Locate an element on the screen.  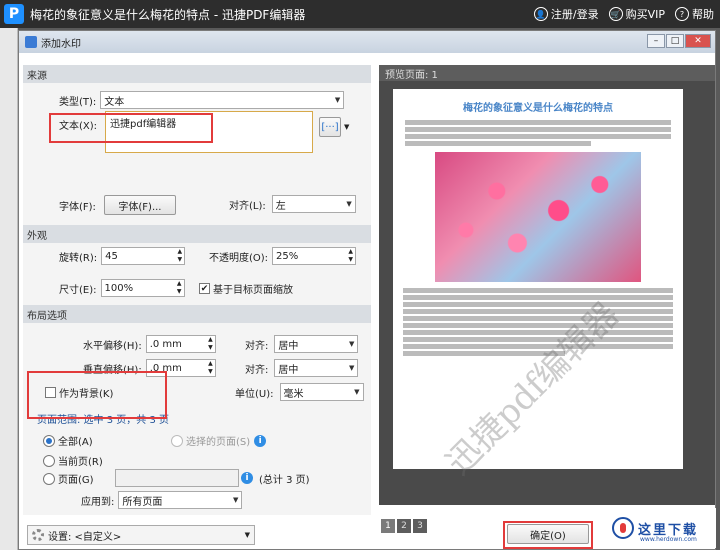
unit-select: 毫米 ▼ is located at coordinates (321, 392).